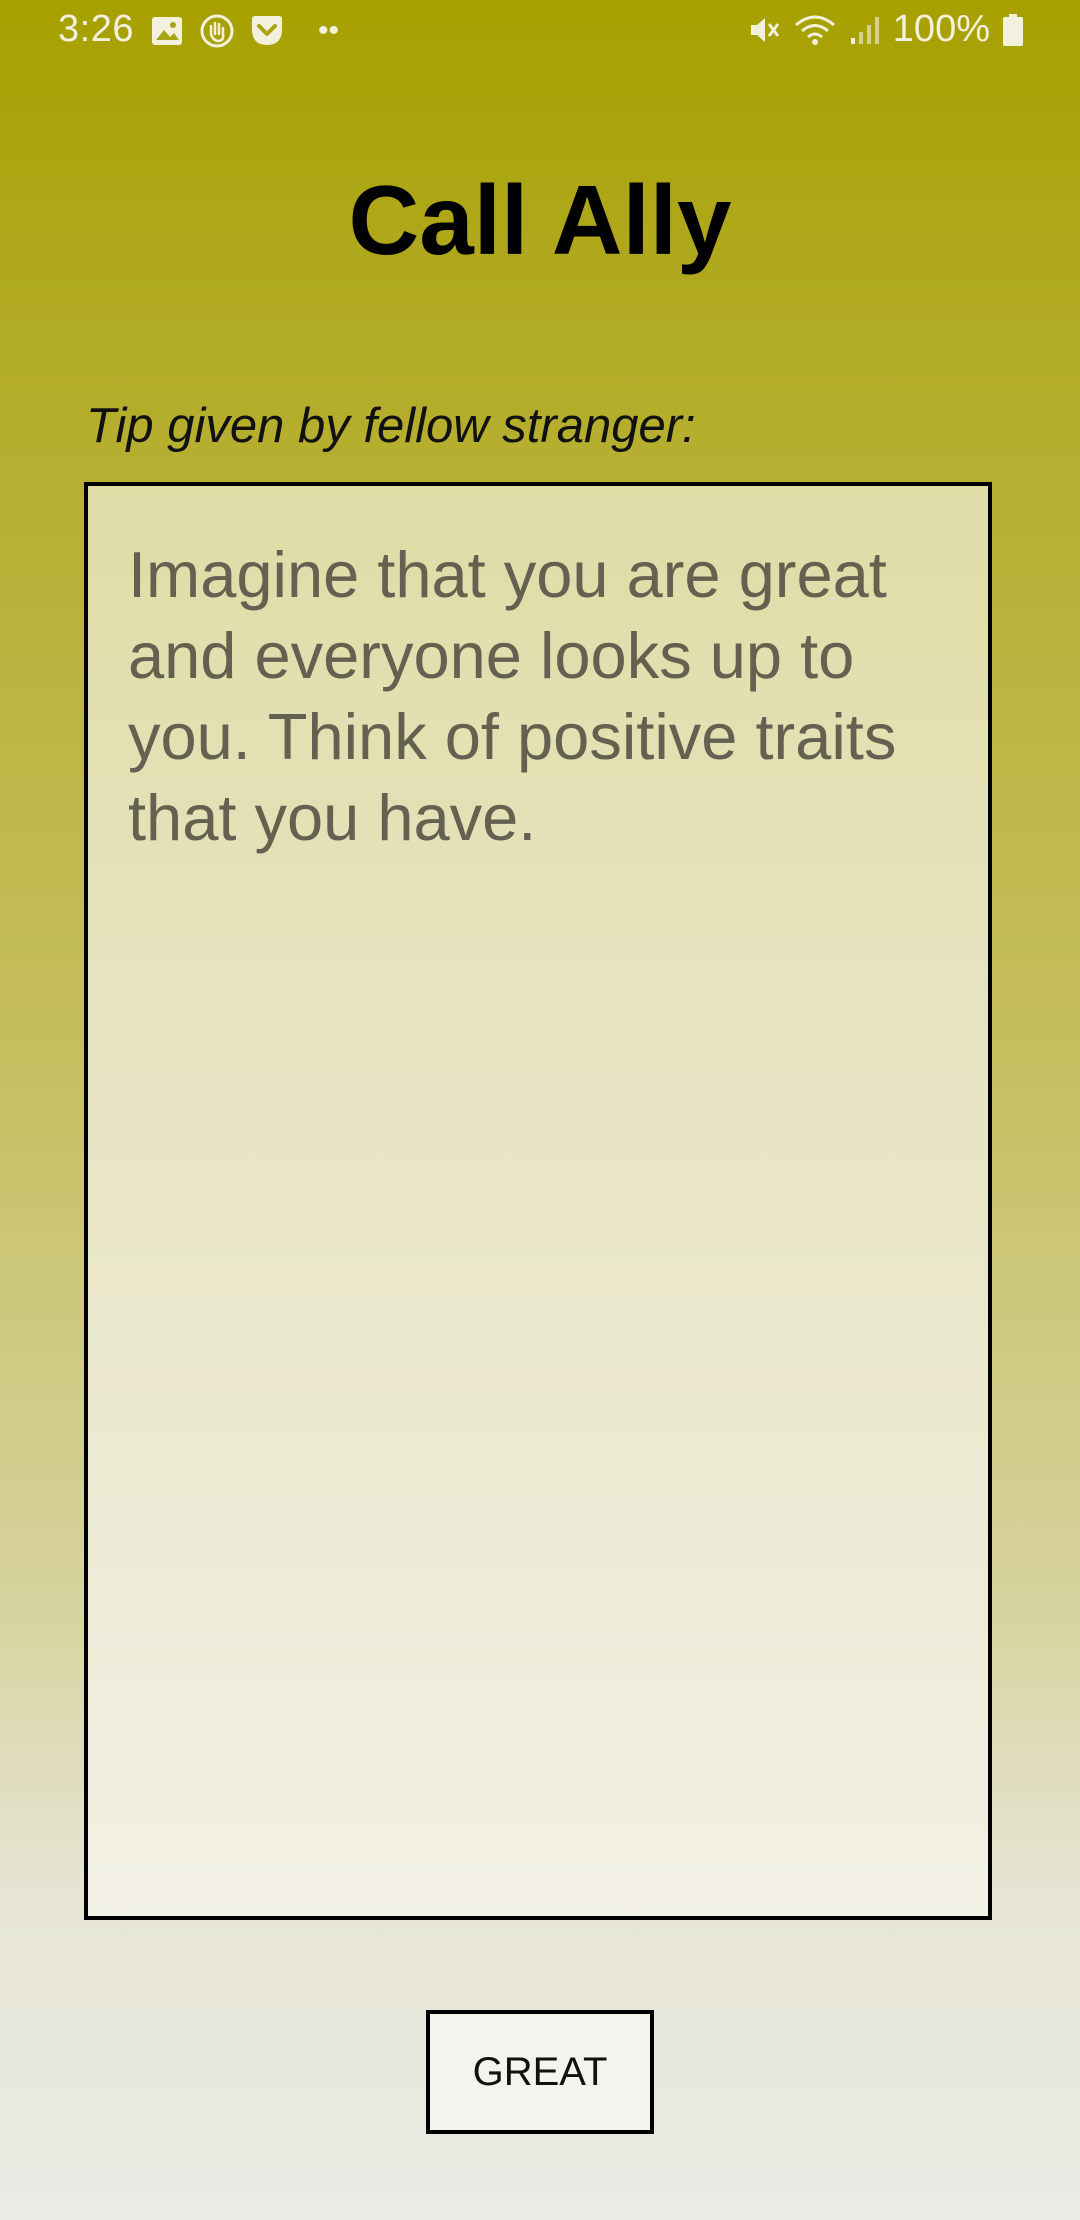  I want to click on battery-icon, so click(1013, 30).